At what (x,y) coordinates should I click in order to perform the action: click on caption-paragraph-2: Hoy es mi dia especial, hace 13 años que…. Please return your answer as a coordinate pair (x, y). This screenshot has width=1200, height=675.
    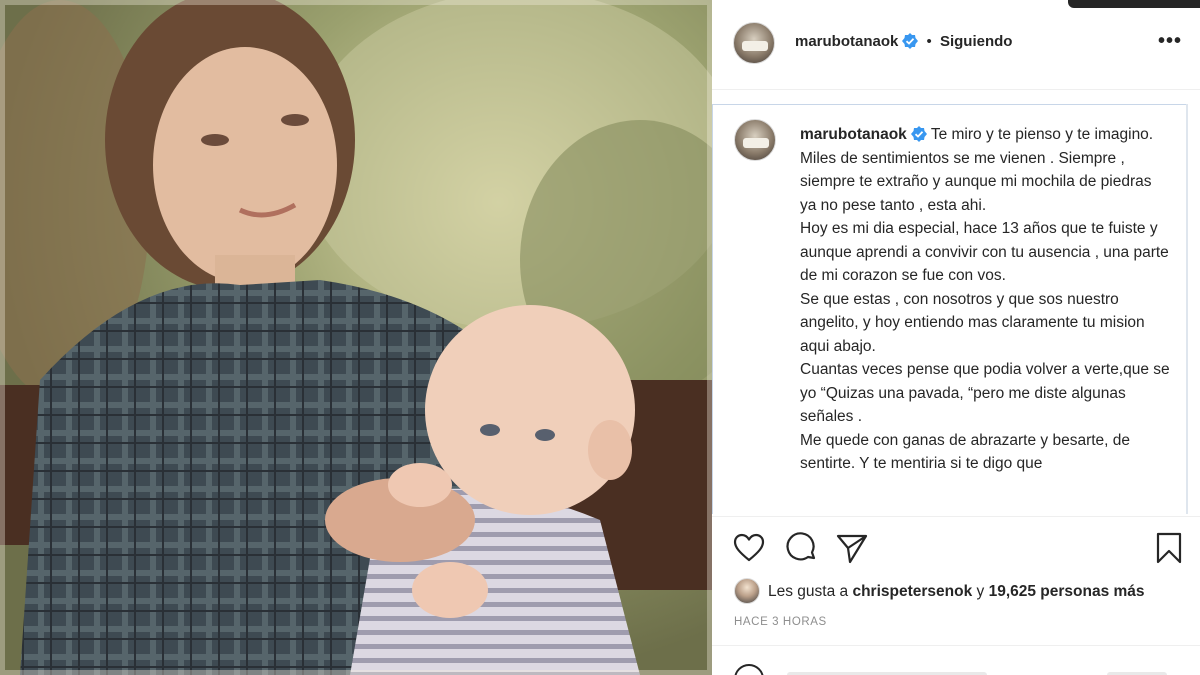
    Looking at the image, I should click on (984, 252).